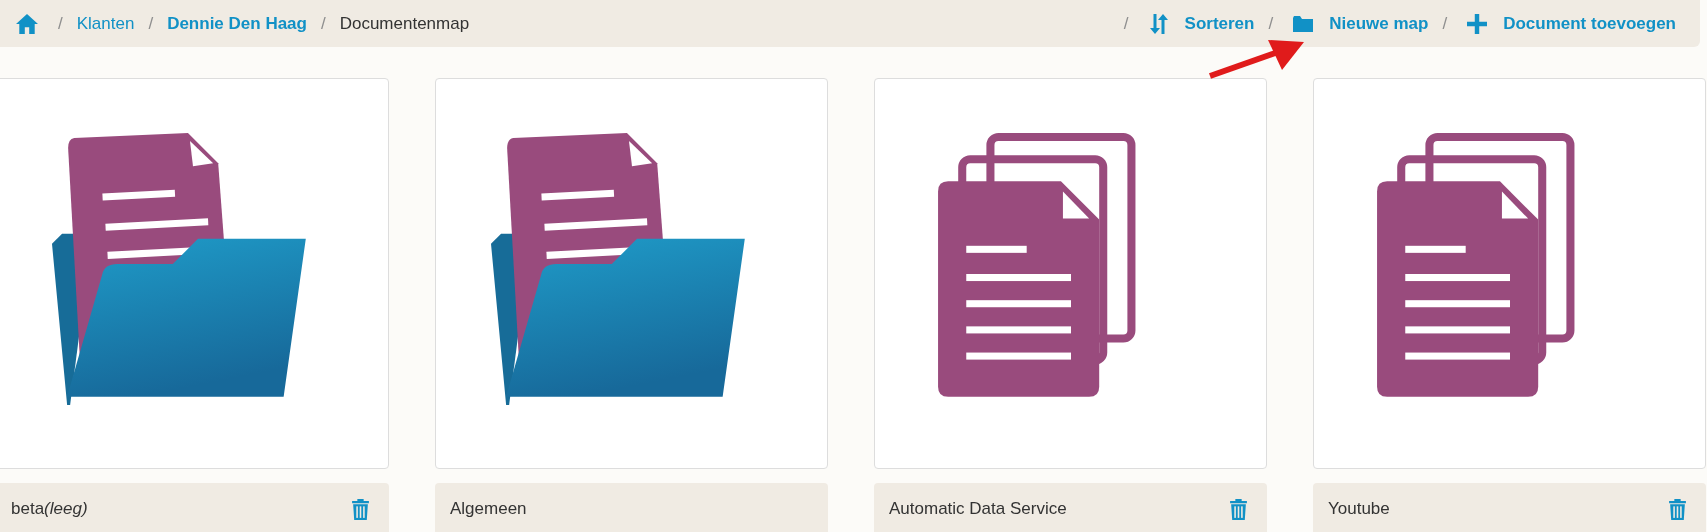 This screenshot has width=1707, height=532. What do you see at coordinates (49, 509) in the screenshot?
I see `item-name: beta(leeg)` at bounding box center [49, 509].